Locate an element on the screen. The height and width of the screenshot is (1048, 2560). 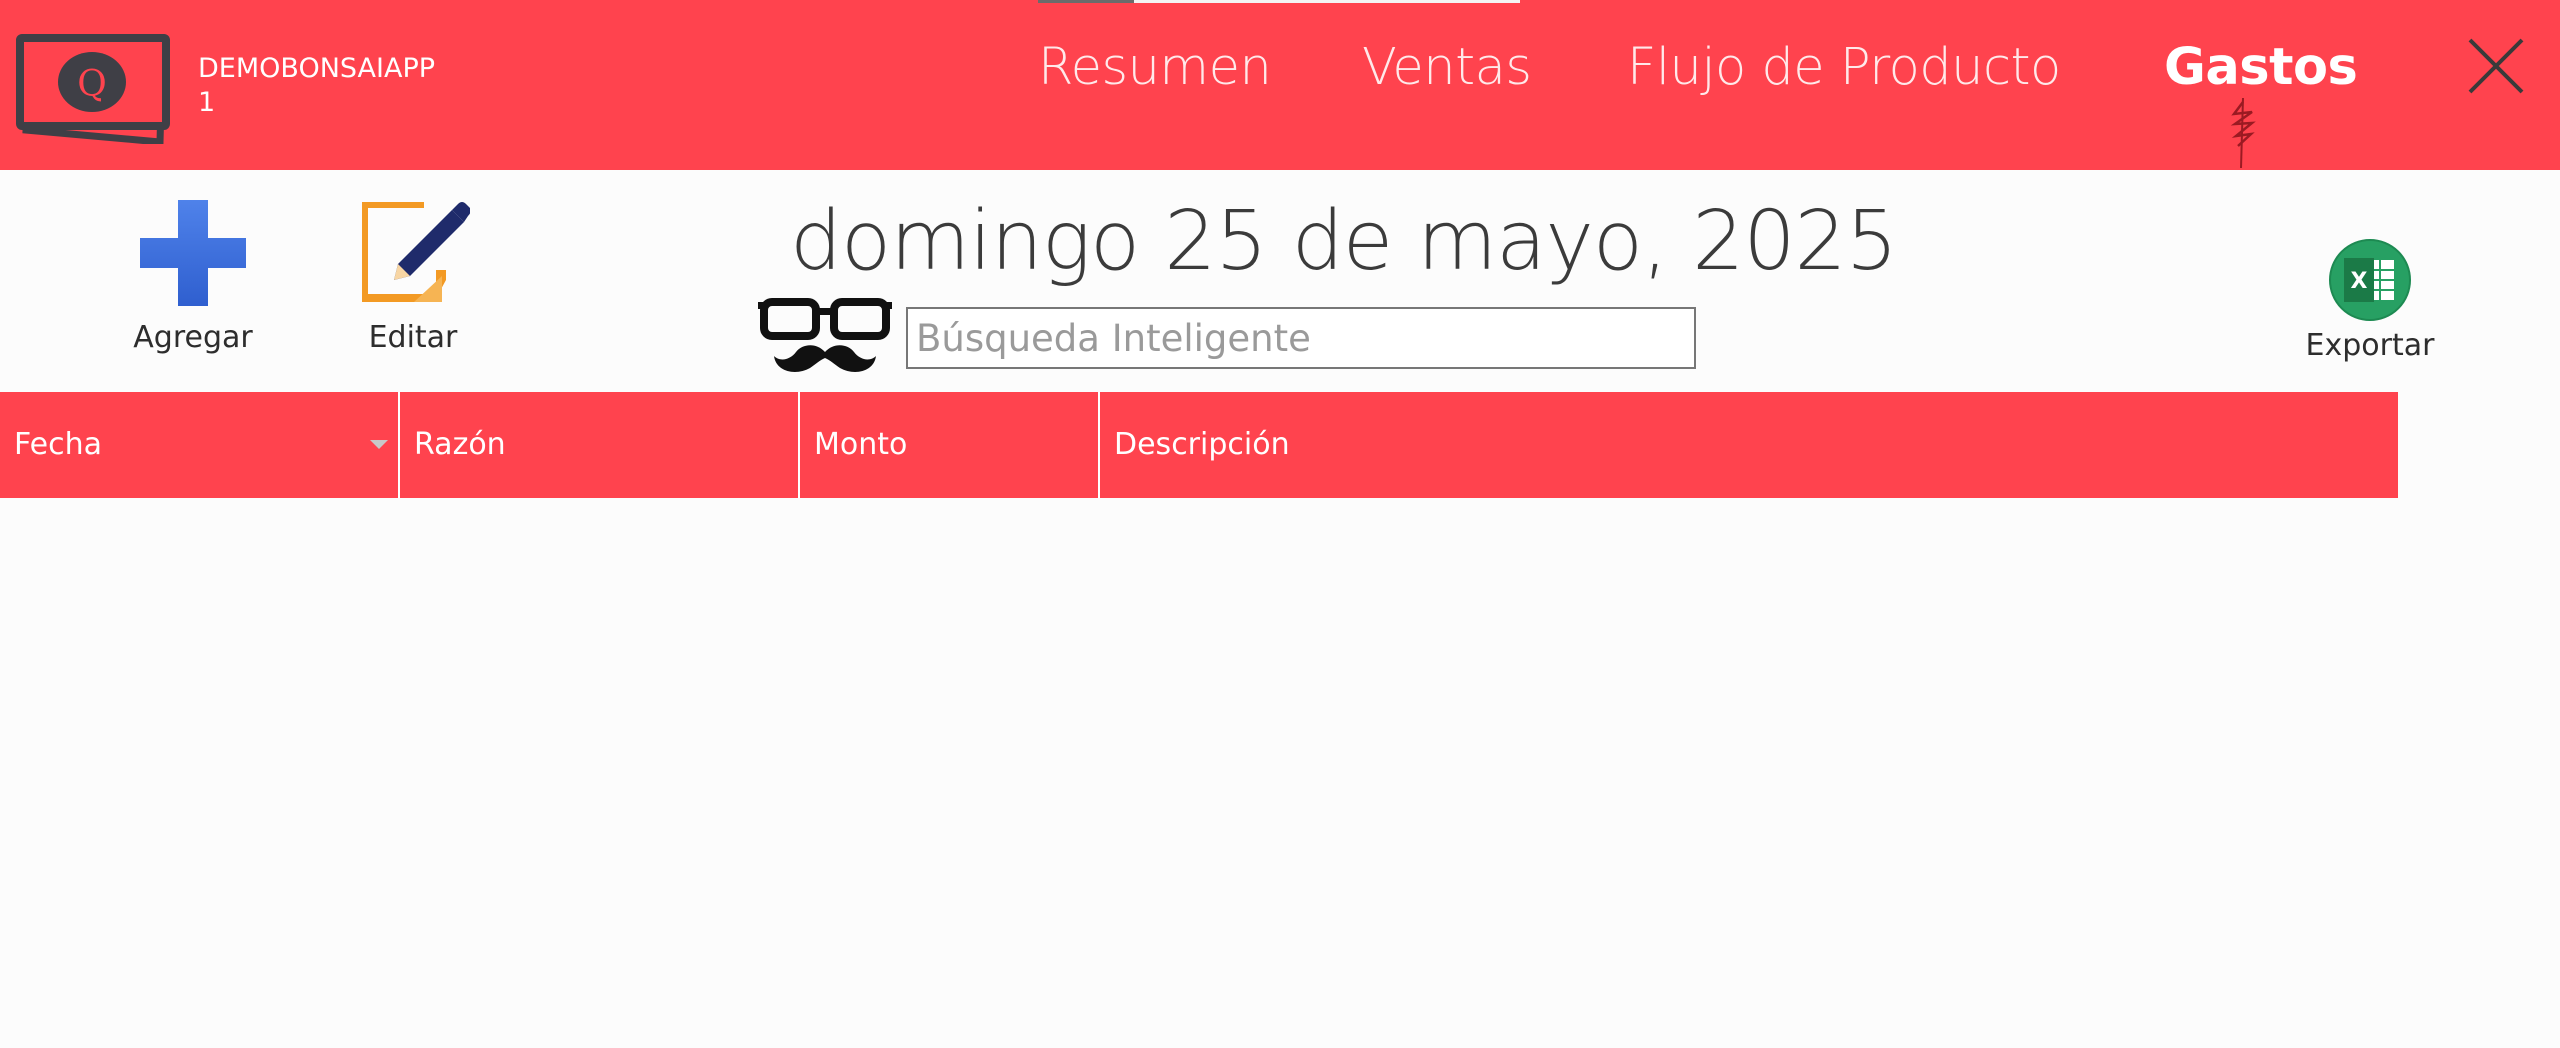
export-button: X Exportar is located at coordinates (2370, 308).